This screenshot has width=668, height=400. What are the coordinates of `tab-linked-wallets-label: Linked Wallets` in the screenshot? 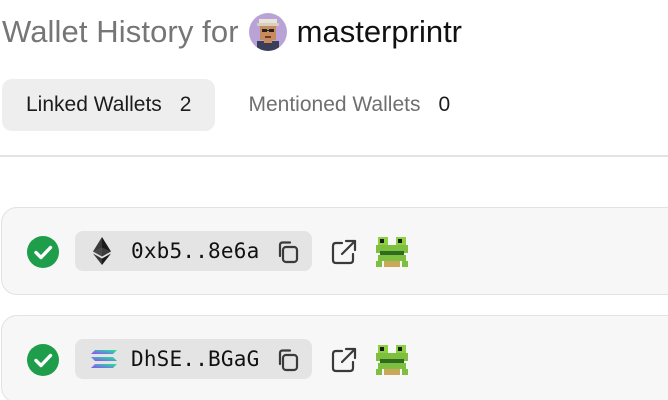 It's located at (94, 104).